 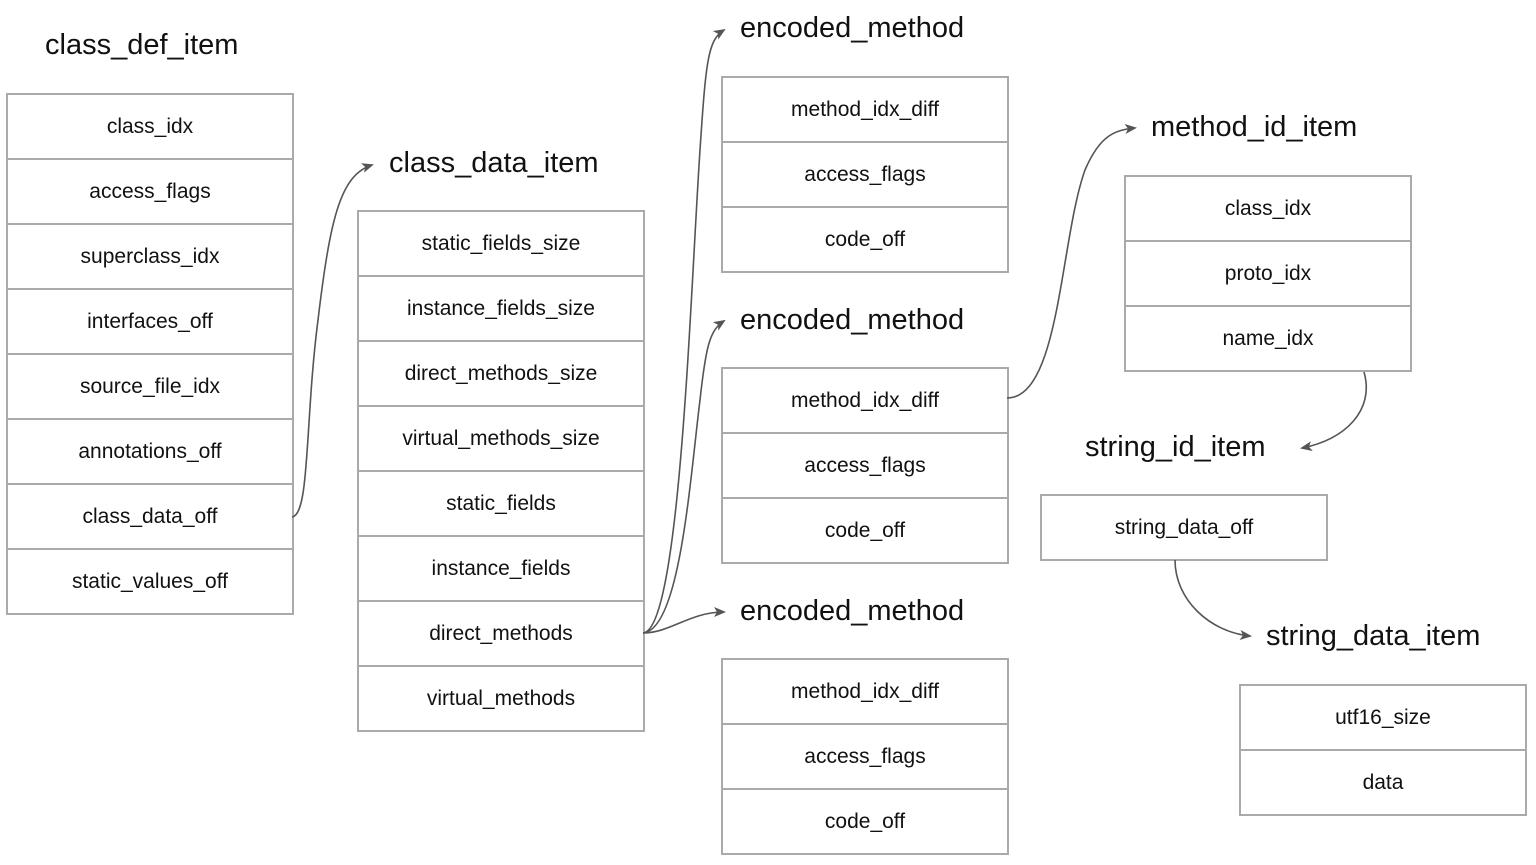 I want to click on arrow-method-idx-diff, so click(x=1071, y=261).